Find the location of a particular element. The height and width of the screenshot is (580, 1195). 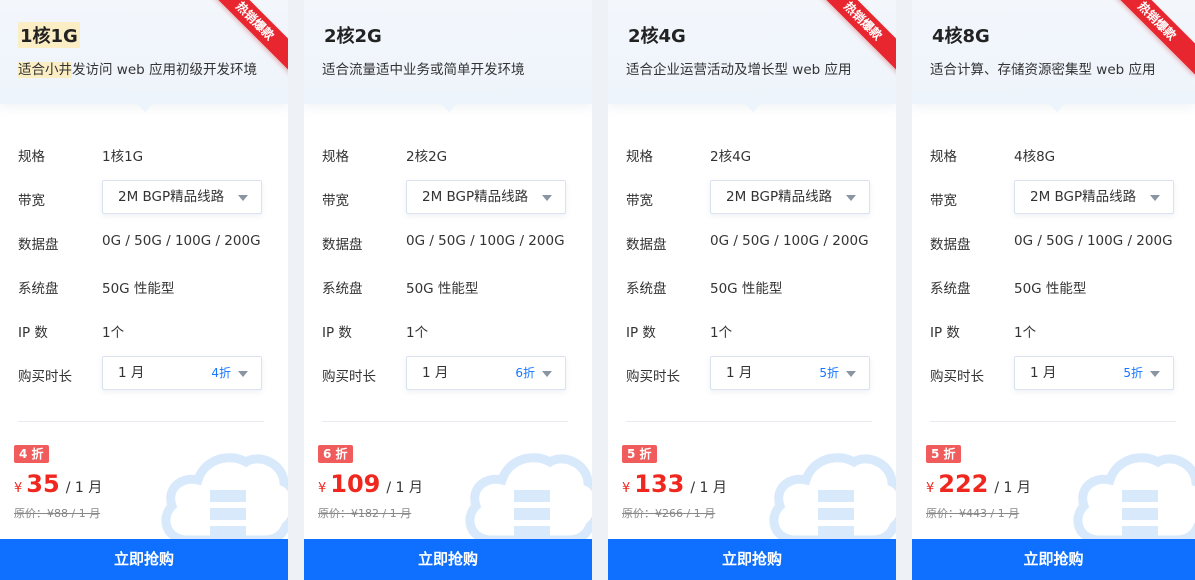

price: ¥35 / 1 月 is located at coordinates (58, 484).